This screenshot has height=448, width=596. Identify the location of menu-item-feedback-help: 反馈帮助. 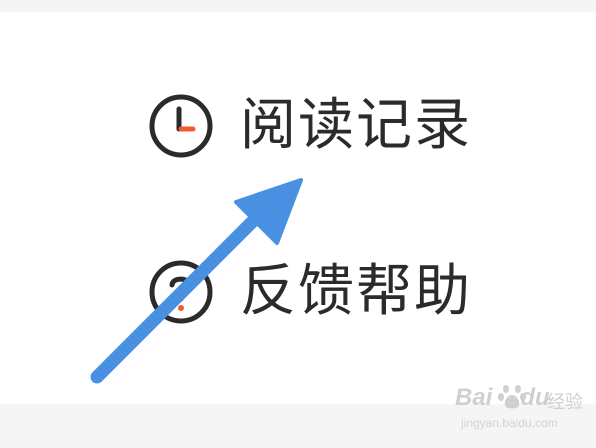
(310, 292).